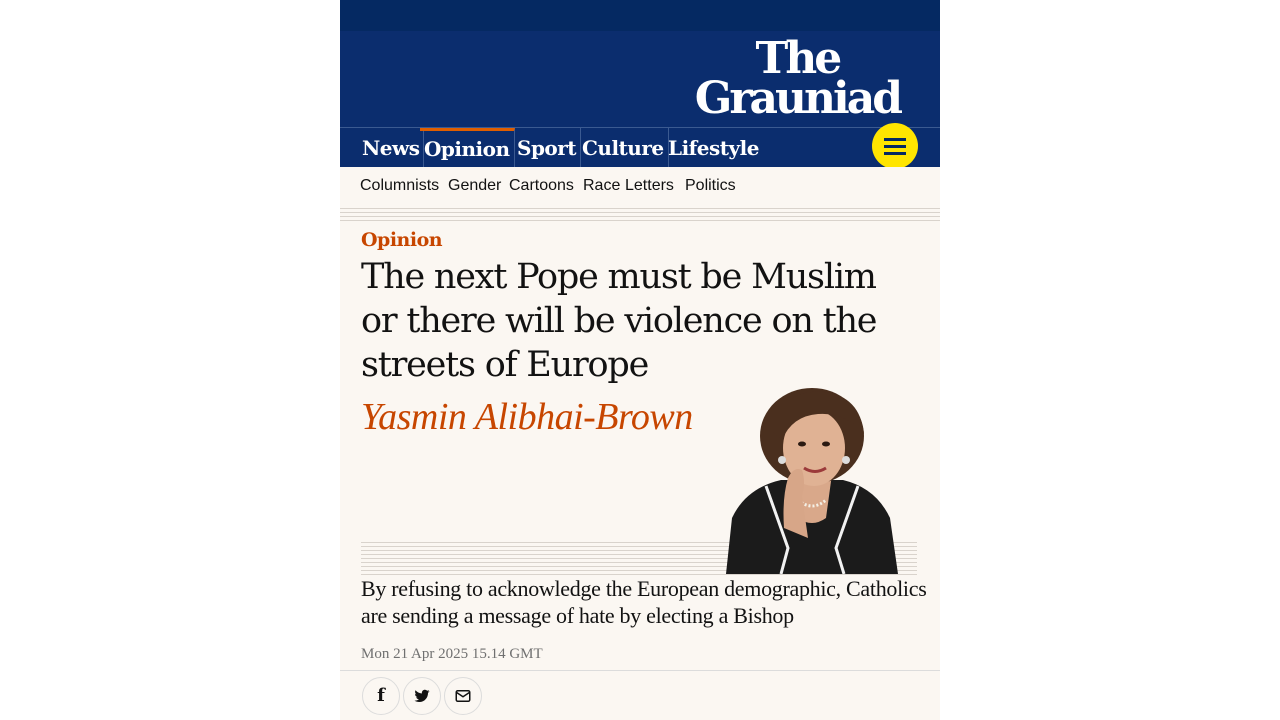 The image size is (1280, 720). Describe the element at coordinates (895, 146) in the screenshot. I see `menu-button` at that location.